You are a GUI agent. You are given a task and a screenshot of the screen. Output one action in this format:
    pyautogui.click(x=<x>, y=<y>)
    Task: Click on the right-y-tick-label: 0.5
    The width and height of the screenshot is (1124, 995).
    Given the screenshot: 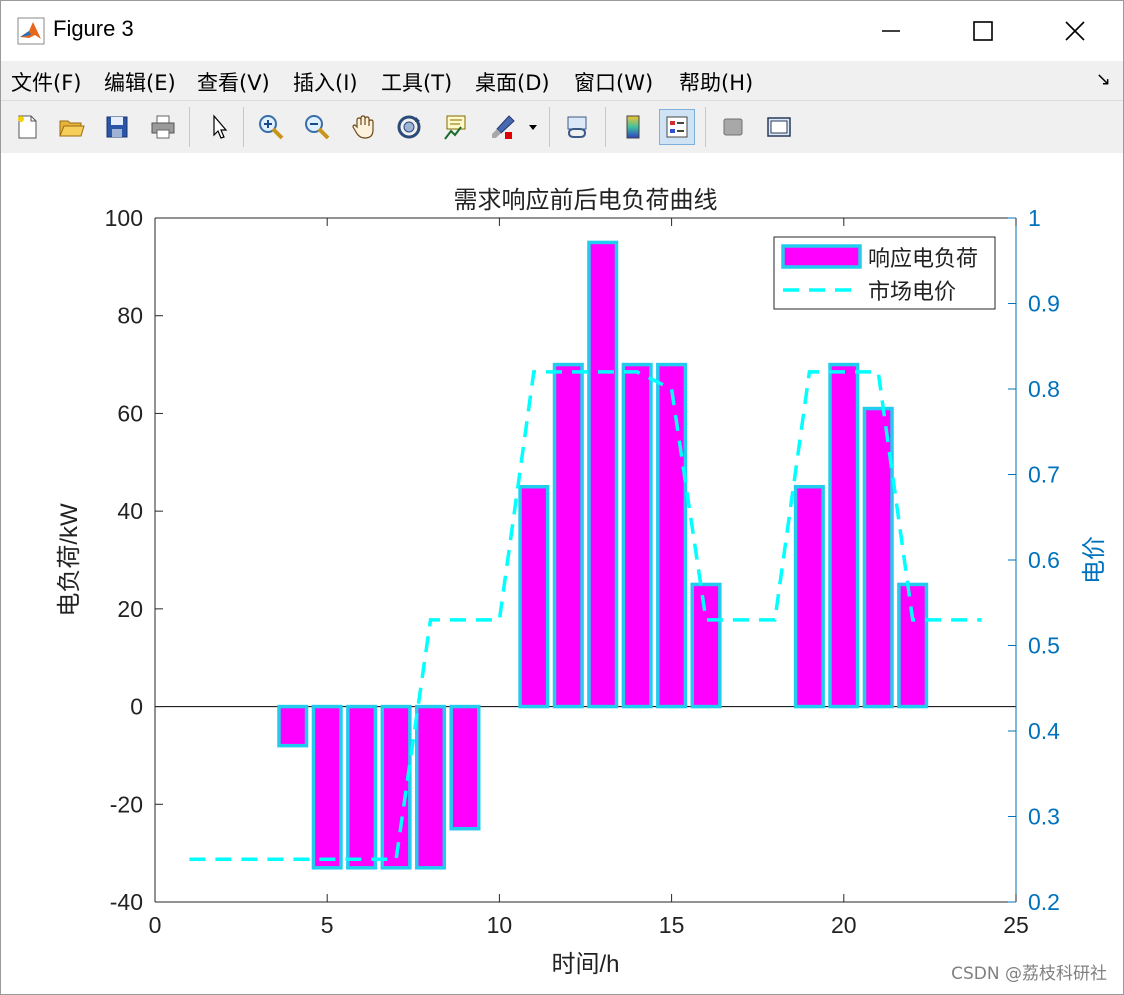 What is the action you would take?
    pyautogui.click(x=1044, y=646)
    